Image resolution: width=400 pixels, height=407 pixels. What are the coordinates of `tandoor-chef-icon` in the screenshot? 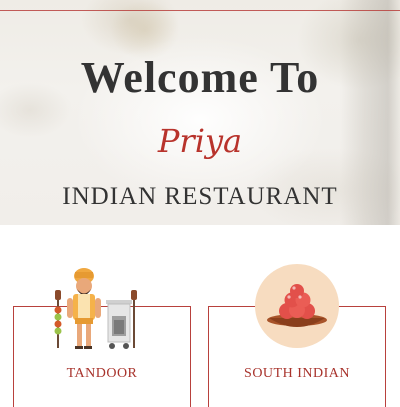 It's located at (96, 308).